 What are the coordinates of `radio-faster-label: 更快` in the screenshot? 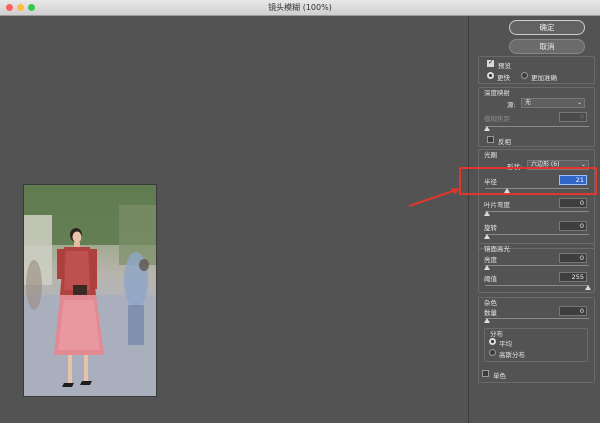 It's located at (503, 78).